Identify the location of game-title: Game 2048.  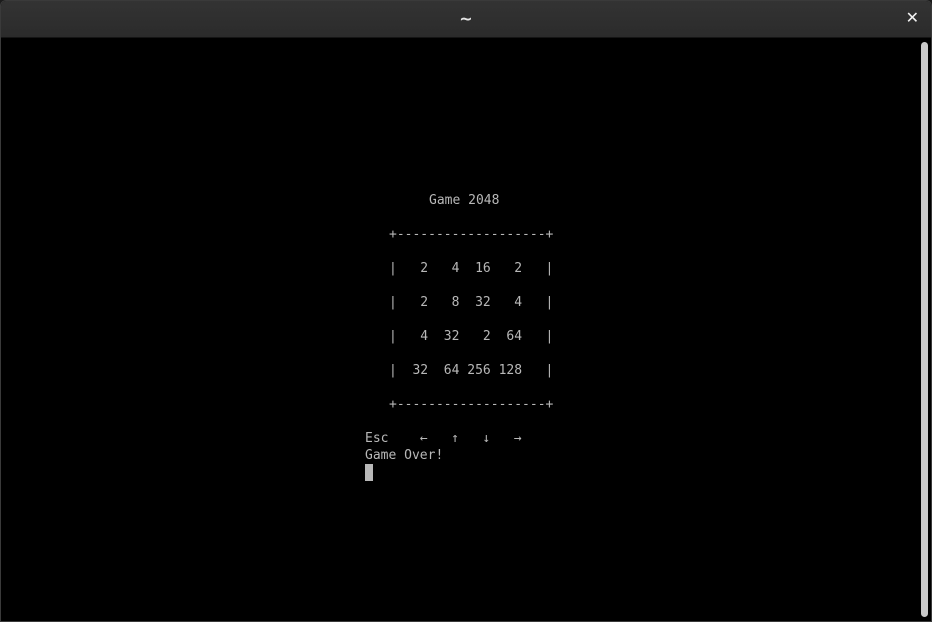
(464, 200).